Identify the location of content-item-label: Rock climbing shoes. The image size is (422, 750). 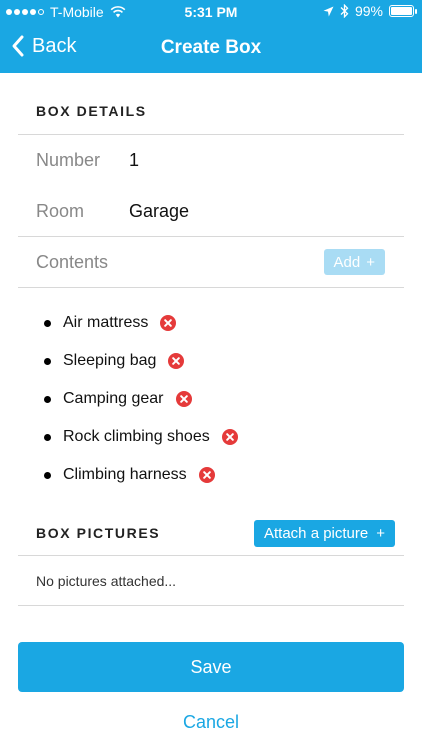
(136, 436).